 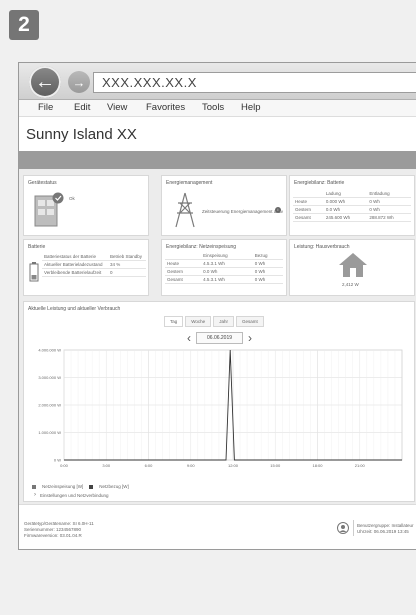 What do you see at coordinates (49, 432) in the screenshot?
I see `y-tick-label: 1.000.000 W` at bounding box center [49, 432].